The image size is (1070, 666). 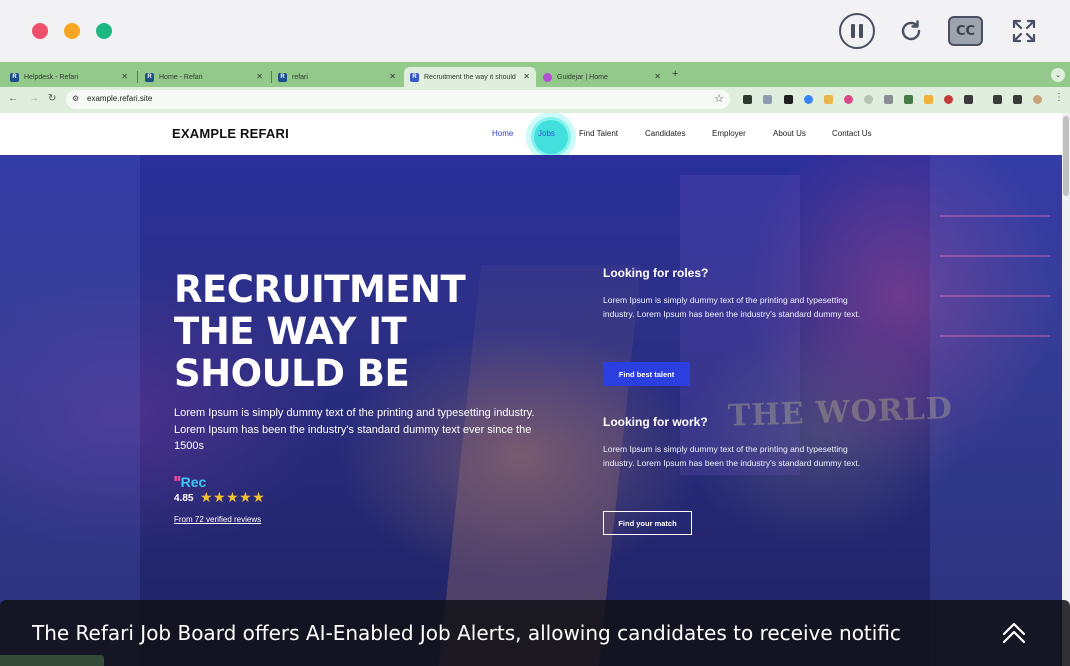 I want to click on address-bar: ⚙ example.refari.site ☆, so click(x=398, y=99).